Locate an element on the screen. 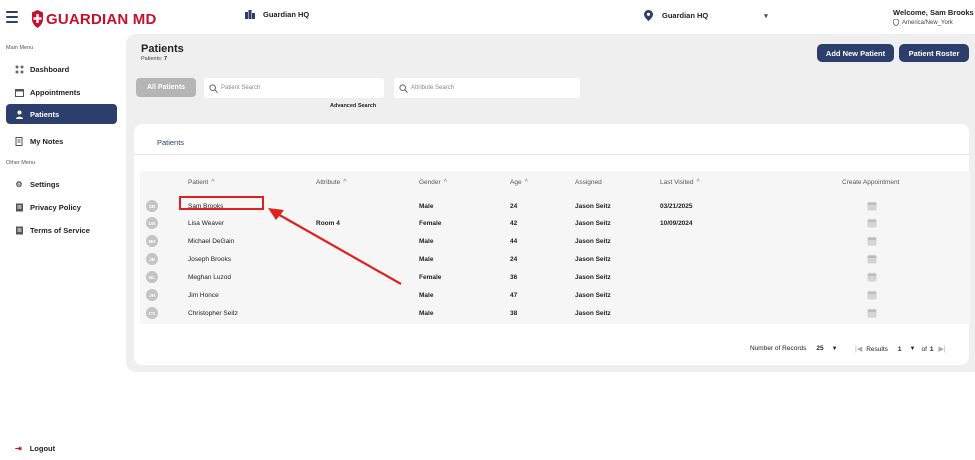 The width and height of the screenshot is (975, 460). avatar: JH is located at coordinates (152, 295).